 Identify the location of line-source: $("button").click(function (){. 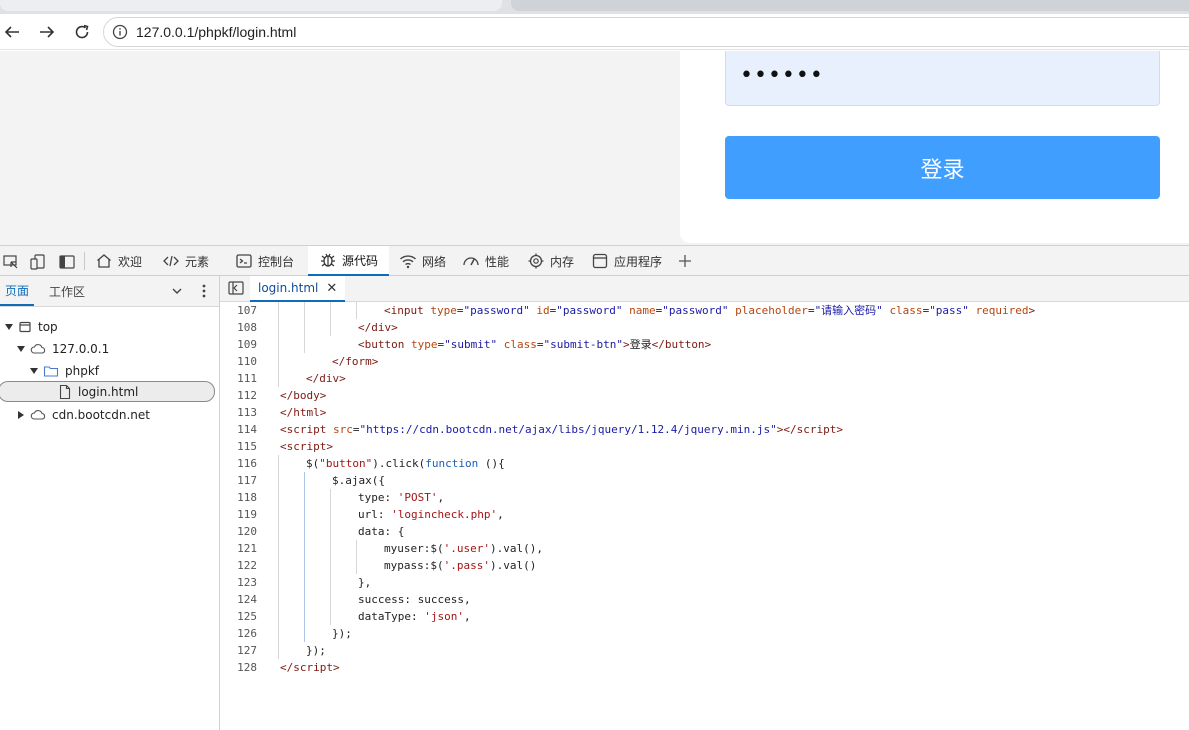
(405, 463).